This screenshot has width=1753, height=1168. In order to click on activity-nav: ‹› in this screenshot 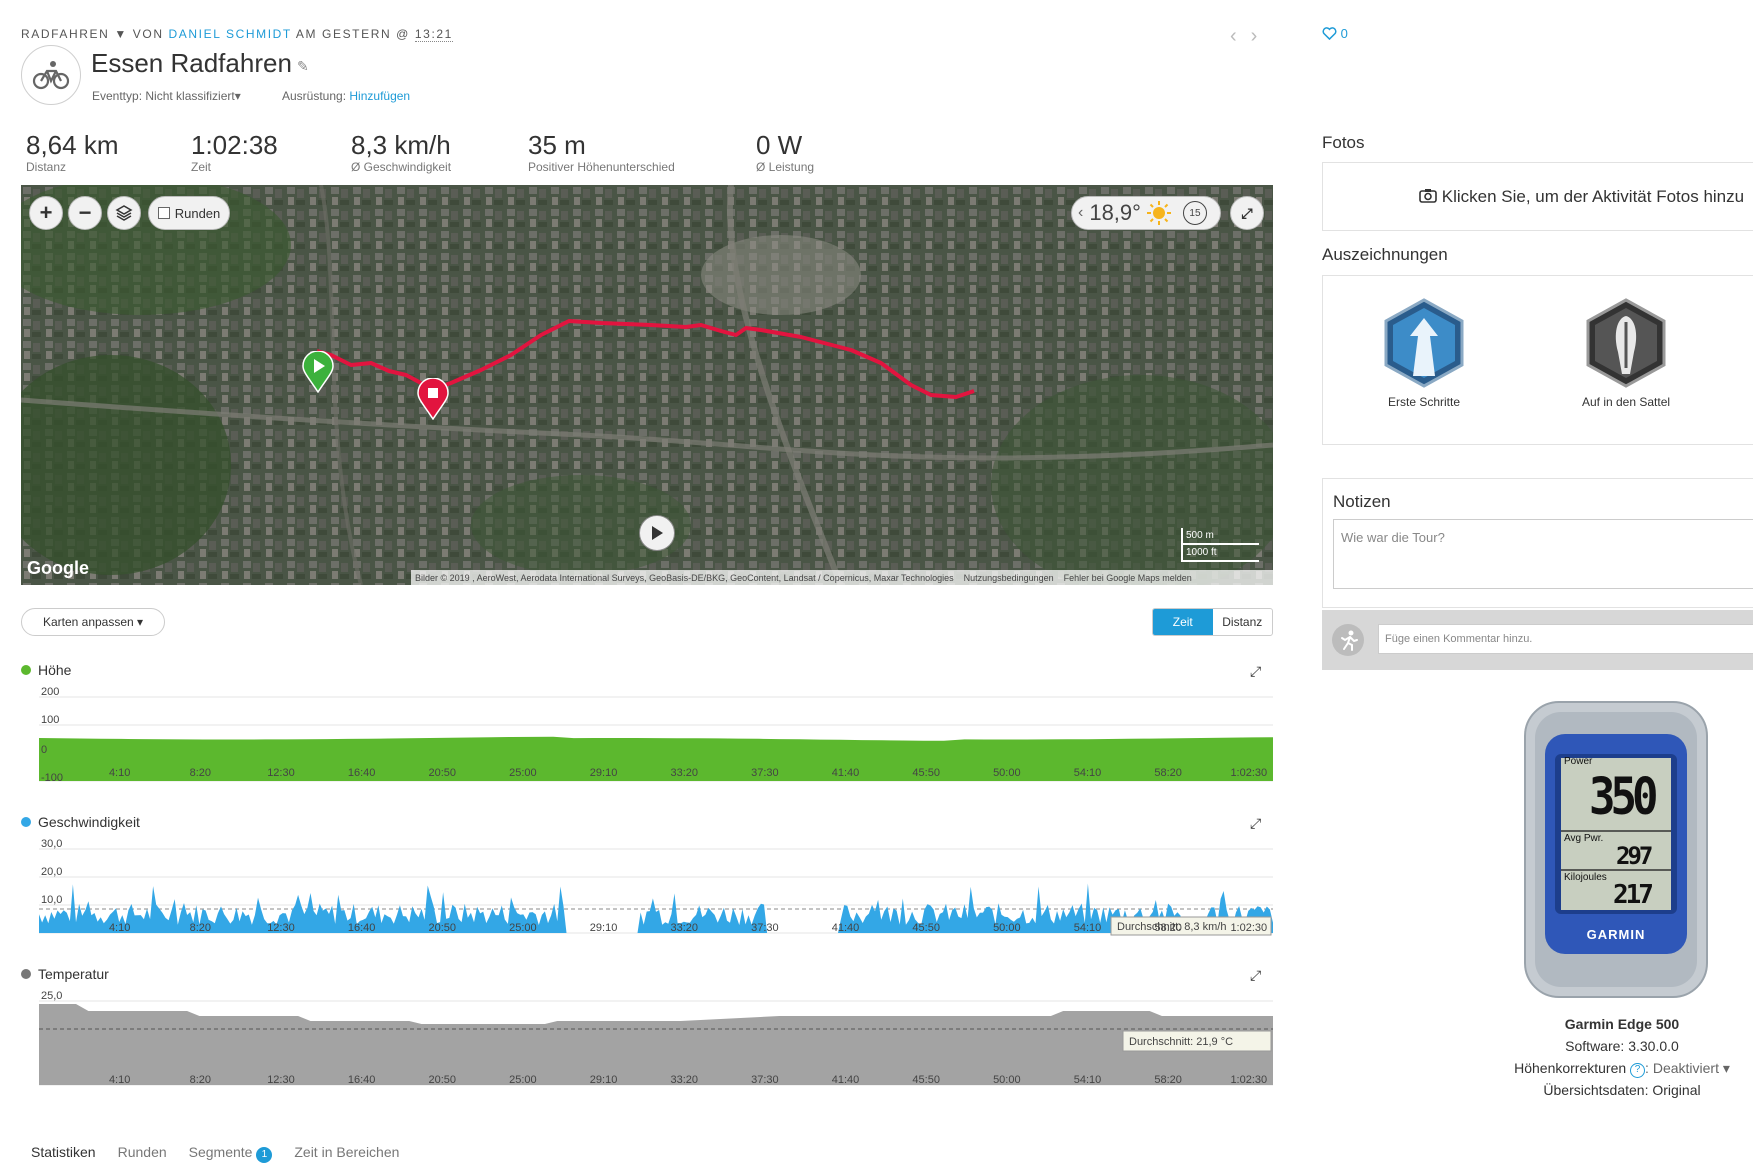, I will do `click(1250, 36)`.